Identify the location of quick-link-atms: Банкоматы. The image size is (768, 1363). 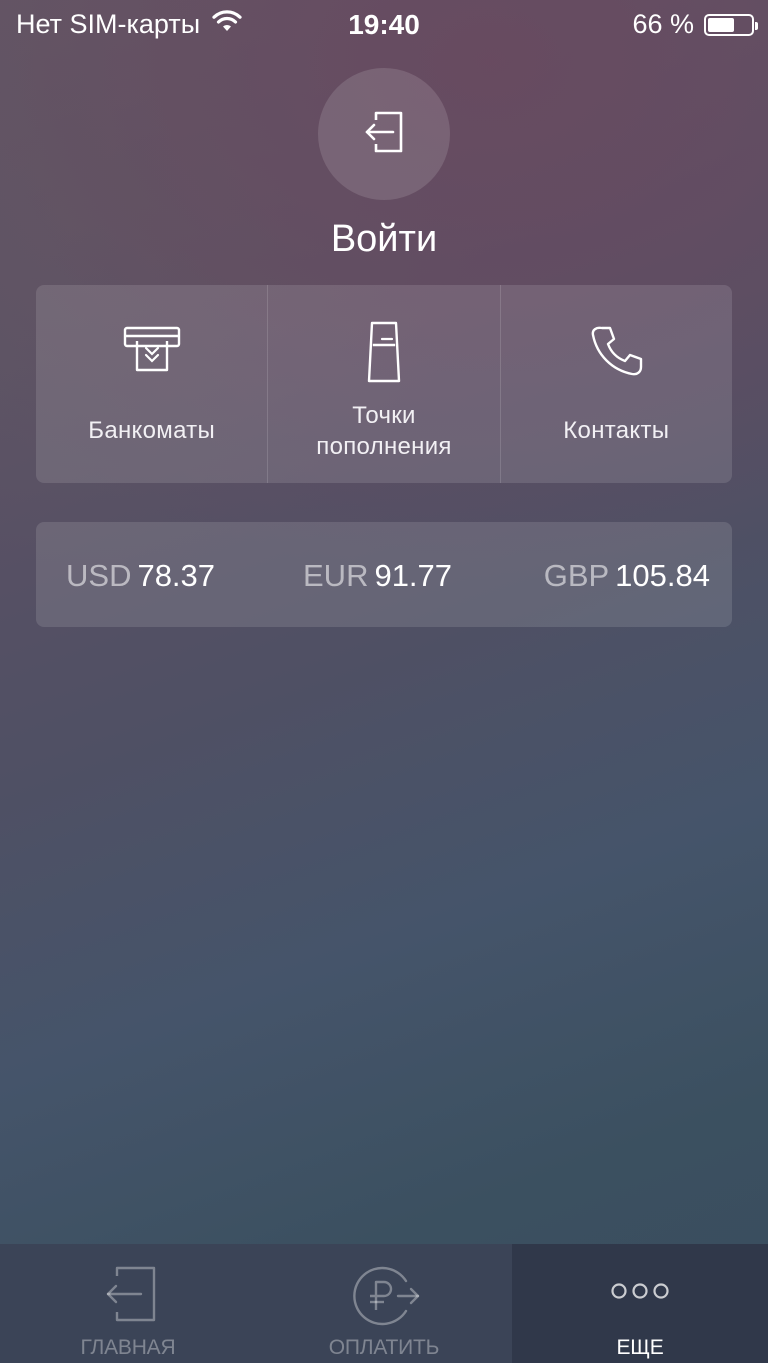
(151, 384).